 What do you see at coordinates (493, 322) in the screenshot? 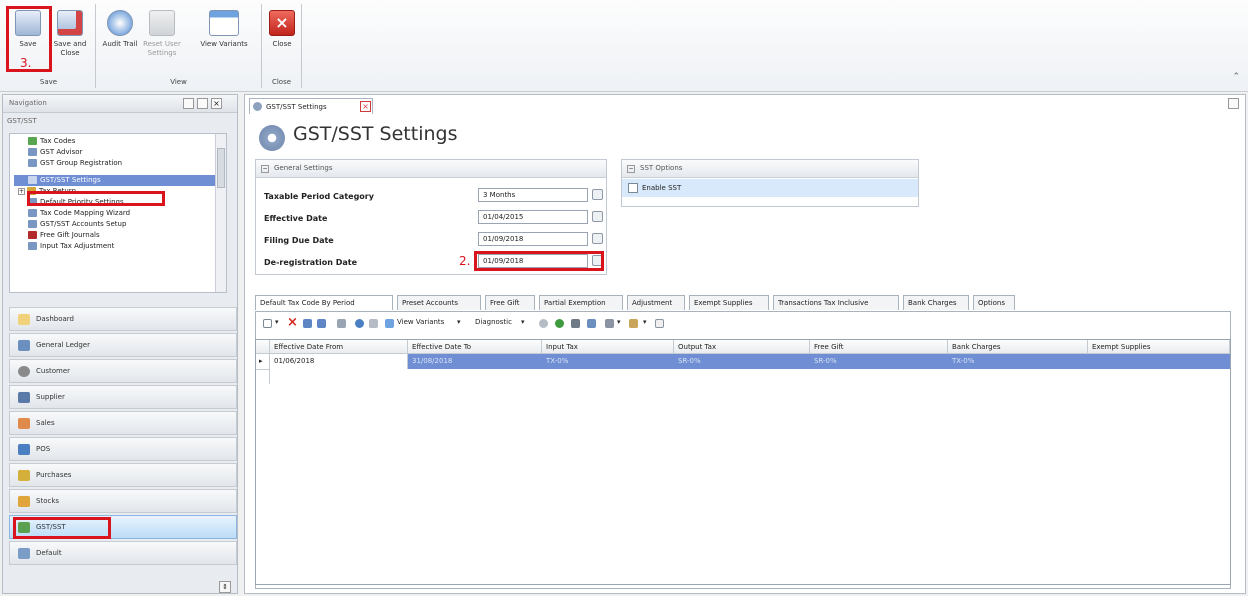
I see `diagnostic-menu: Diagnostic` at bounding box center [493, 322].